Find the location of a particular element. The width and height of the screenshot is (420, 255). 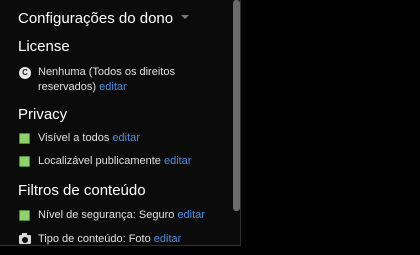

privacy-searchable-label: Localizável publicamente is located at coordinates (99, 161).